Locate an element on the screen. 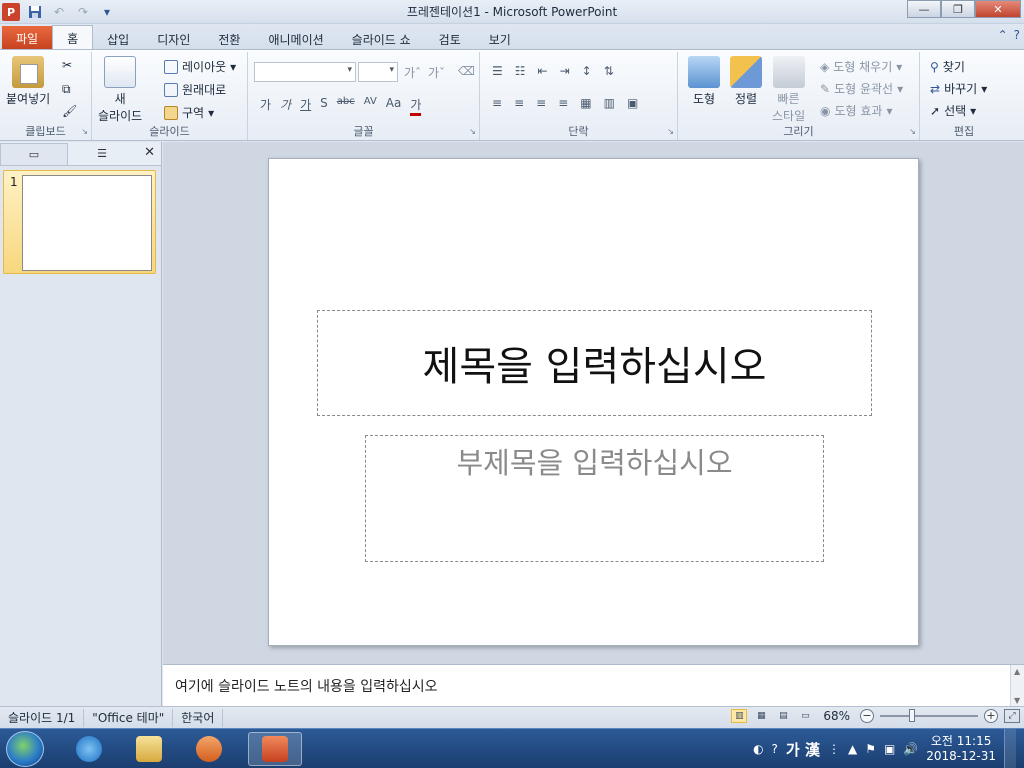 The height and width of the screenshot is (768, 1024). tab-slides-thumbnails: ▭ is located at coordinates (34, 153).